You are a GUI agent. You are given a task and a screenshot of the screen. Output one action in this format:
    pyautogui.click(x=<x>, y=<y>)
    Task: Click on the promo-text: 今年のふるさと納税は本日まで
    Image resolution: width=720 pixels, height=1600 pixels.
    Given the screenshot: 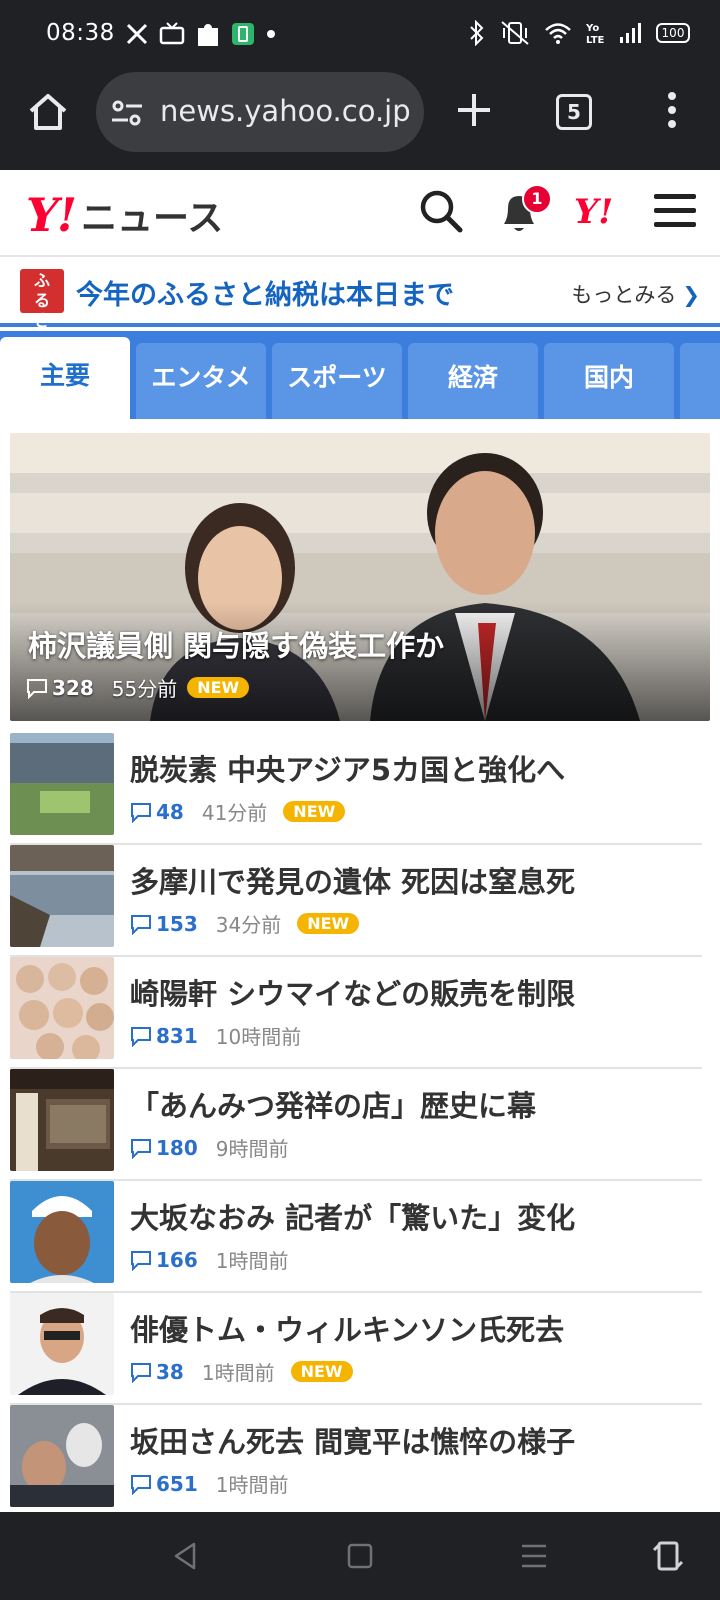 What is the action you would take?
    pyautogui.click(x=265, y=292)
    